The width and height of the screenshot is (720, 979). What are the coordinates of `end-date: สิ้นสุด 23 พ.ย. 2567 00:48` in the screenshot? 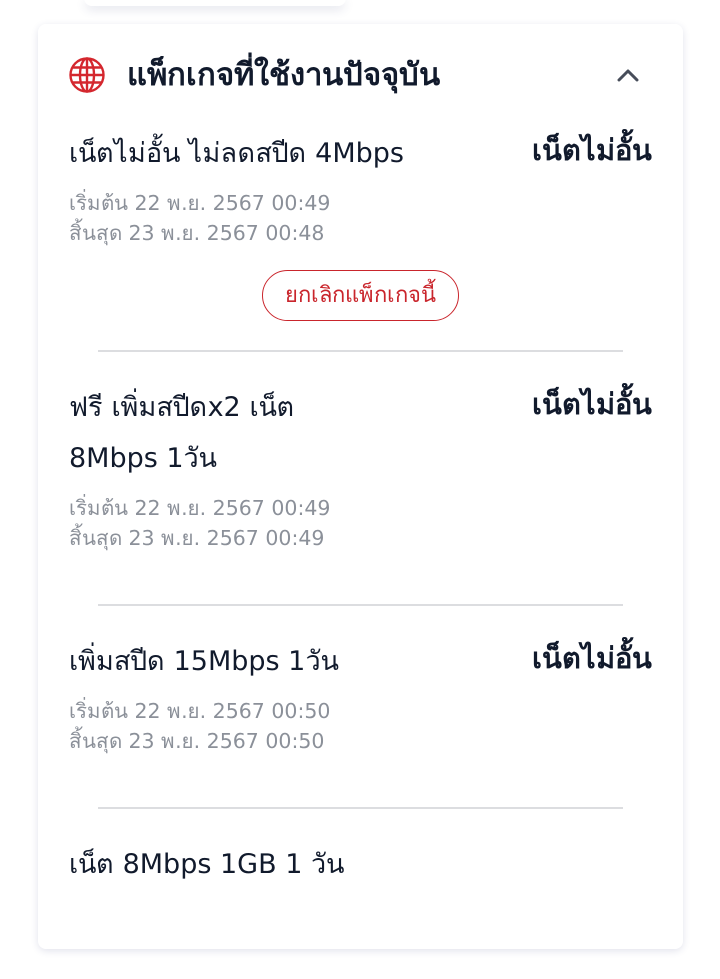 It's located at (360, 233).